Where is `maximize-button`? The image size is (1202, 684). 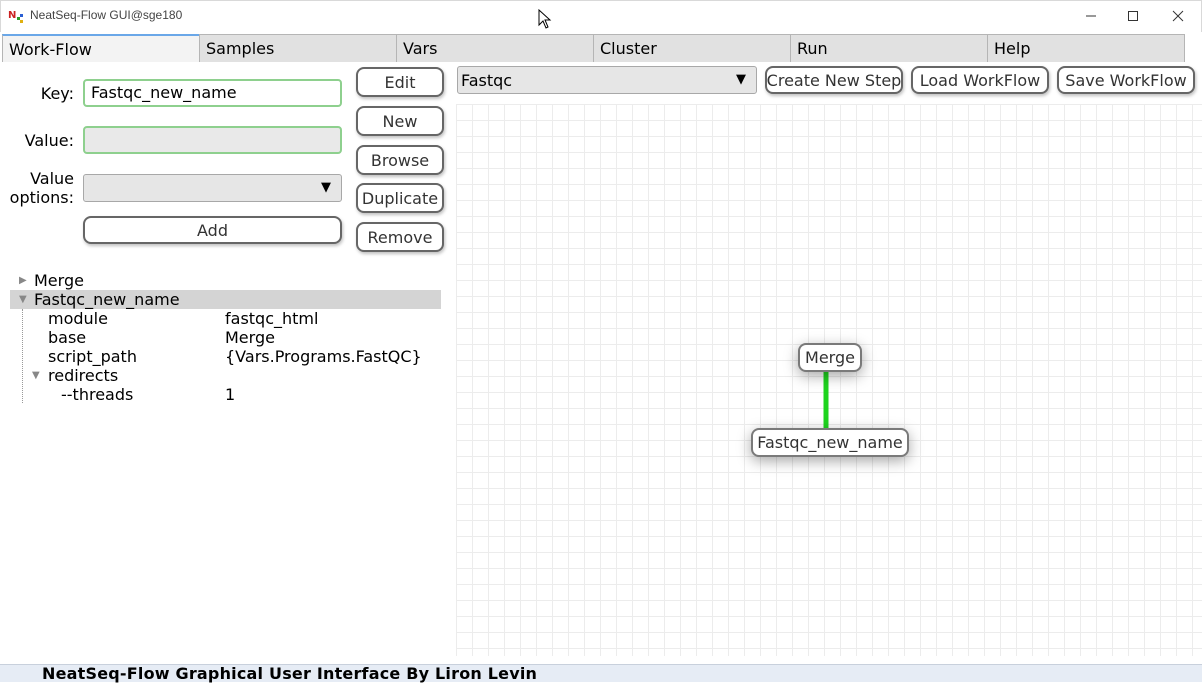
maximize-button is located at coordinates (1133, 16).